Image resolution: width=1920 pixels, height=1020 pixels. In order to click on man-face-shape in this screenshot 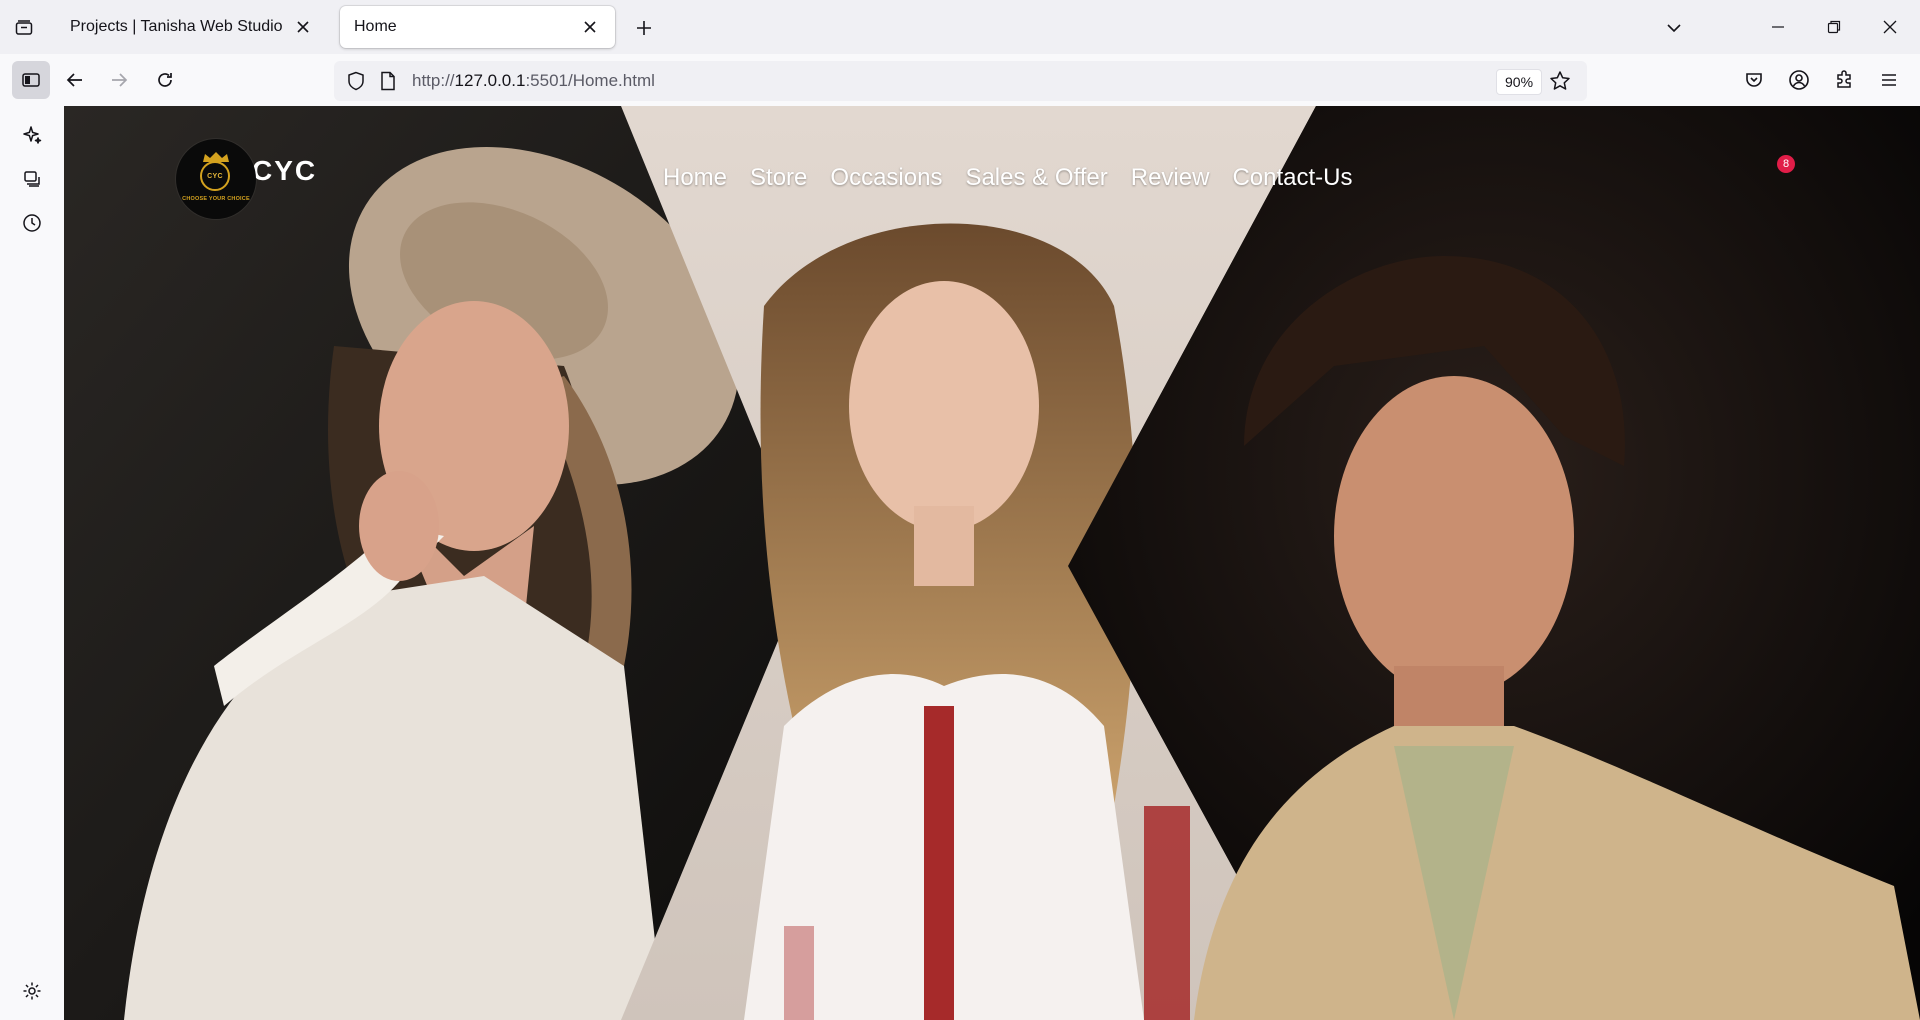, I will do `click(1454, 536)`.